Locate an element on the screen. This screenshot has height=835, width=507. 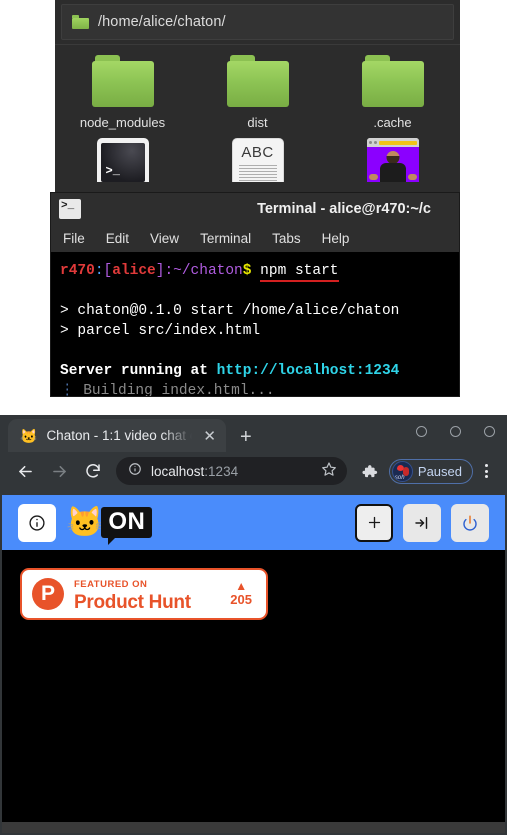
spinner-icon: ⋮ is located at coordinates (72, 390).